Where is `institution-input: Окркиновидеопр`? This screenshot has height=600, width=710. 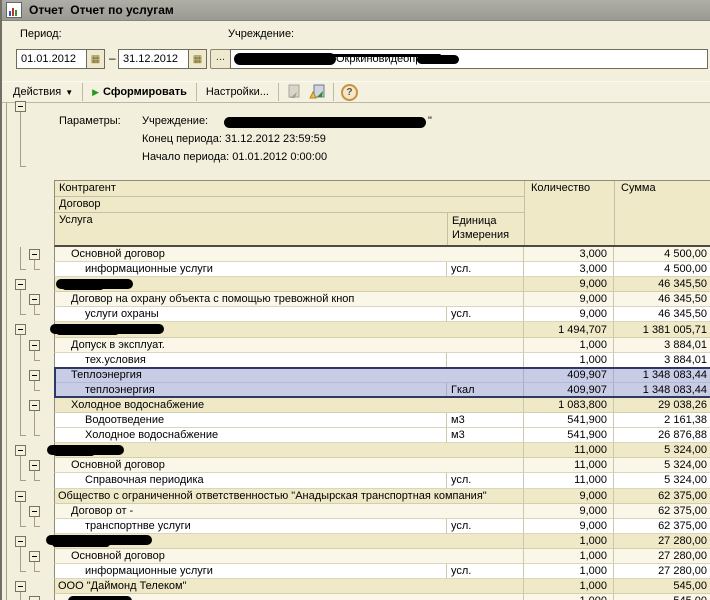 institution-input: Окркиновидеопр is located at coordinates (469, 59).